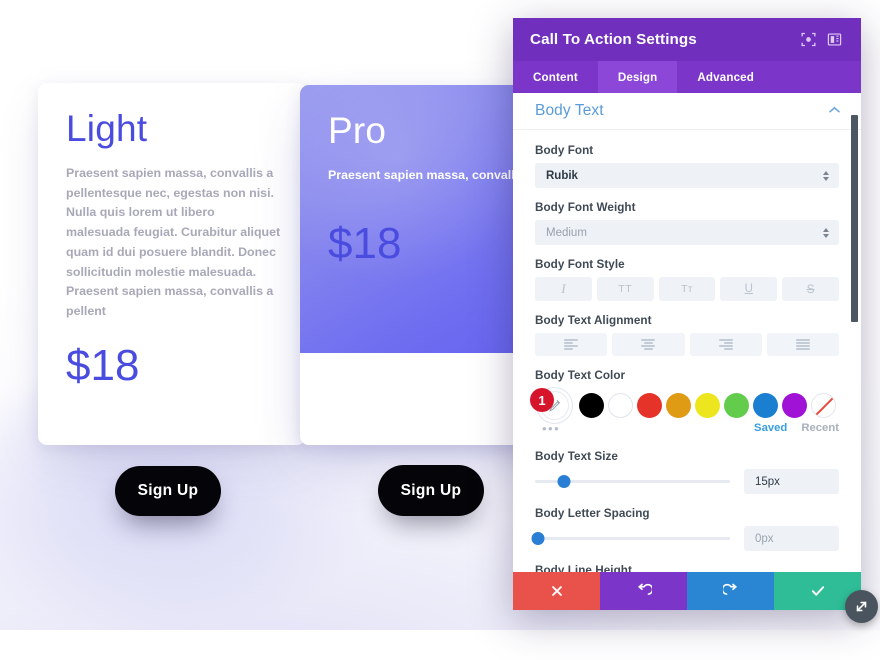  What do you see at coordinates (730, 591) in the screenshot?
I see `redo-button` at bounding box center [730, 591].